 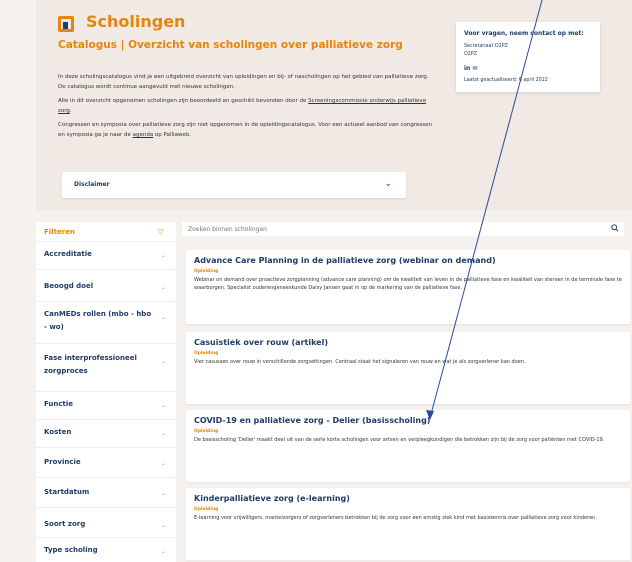 What do you see at coordinates (506, 80) in the screenshot?
I see `last-updated: Laatst geactualiseerd: 6 april 2022` at bounding box center [506, 80].